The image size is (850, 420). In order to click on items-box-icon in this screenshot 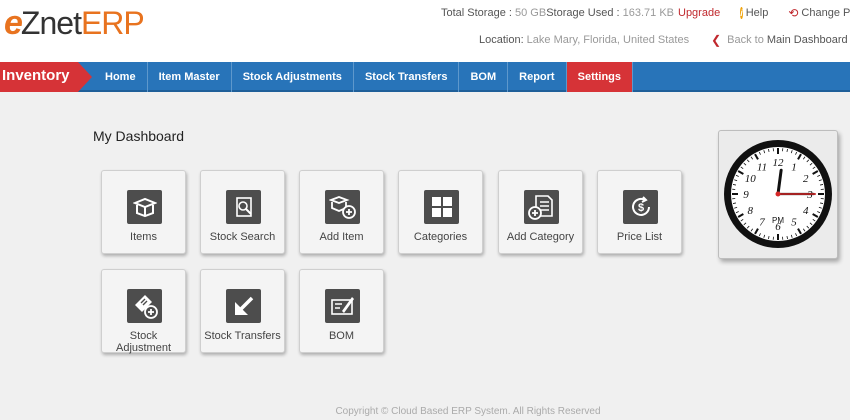, I will do `click(144, 207)`.